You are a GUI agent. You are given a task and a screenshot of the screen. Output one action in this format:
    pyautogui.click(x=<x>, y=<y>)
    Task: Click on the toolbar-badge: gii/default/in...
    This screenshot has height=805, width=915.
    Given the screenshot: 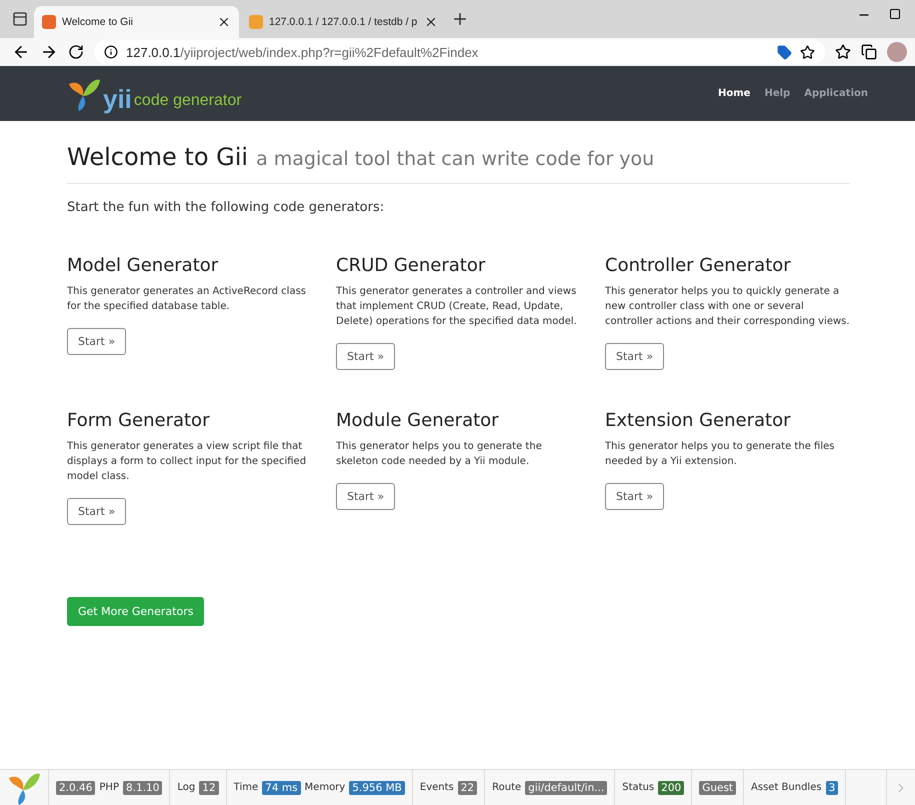 What is the action you would take?
    pyautogui.click(x=566, y=787)
    